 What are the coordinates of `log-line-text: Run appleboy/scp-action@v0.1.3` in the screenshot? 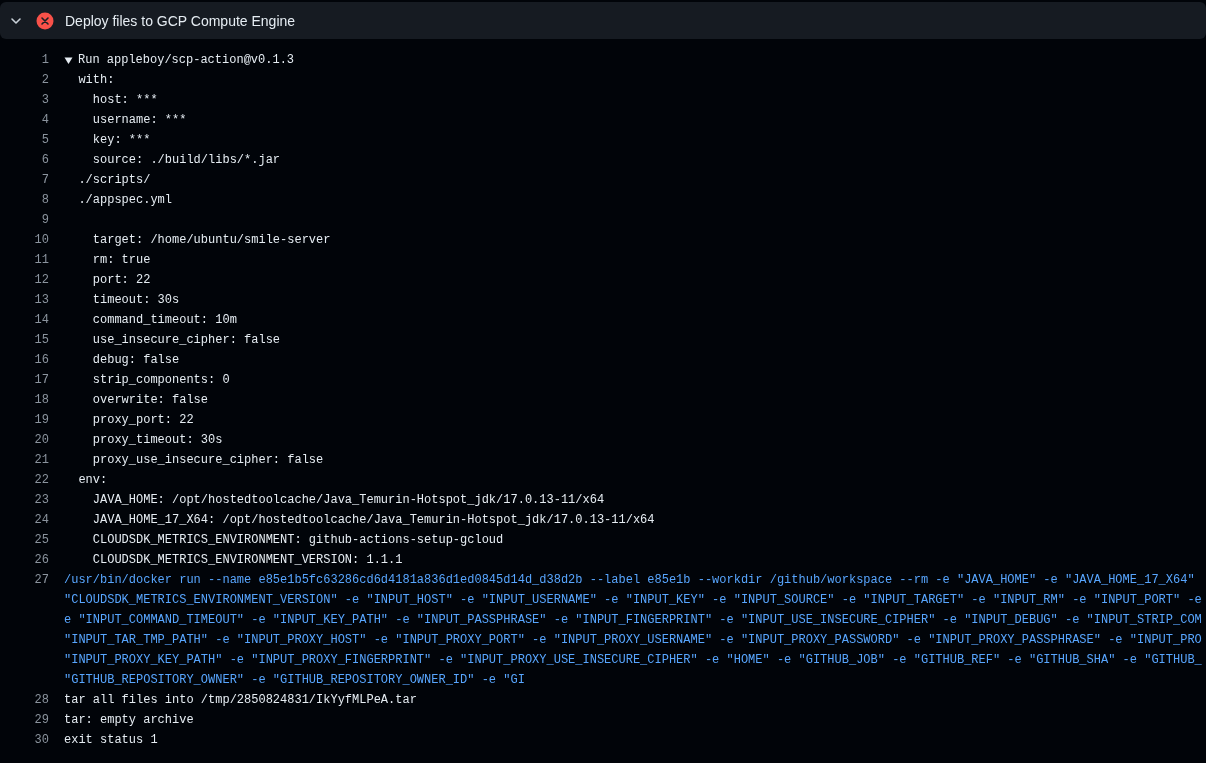 It's located at (186, 60).